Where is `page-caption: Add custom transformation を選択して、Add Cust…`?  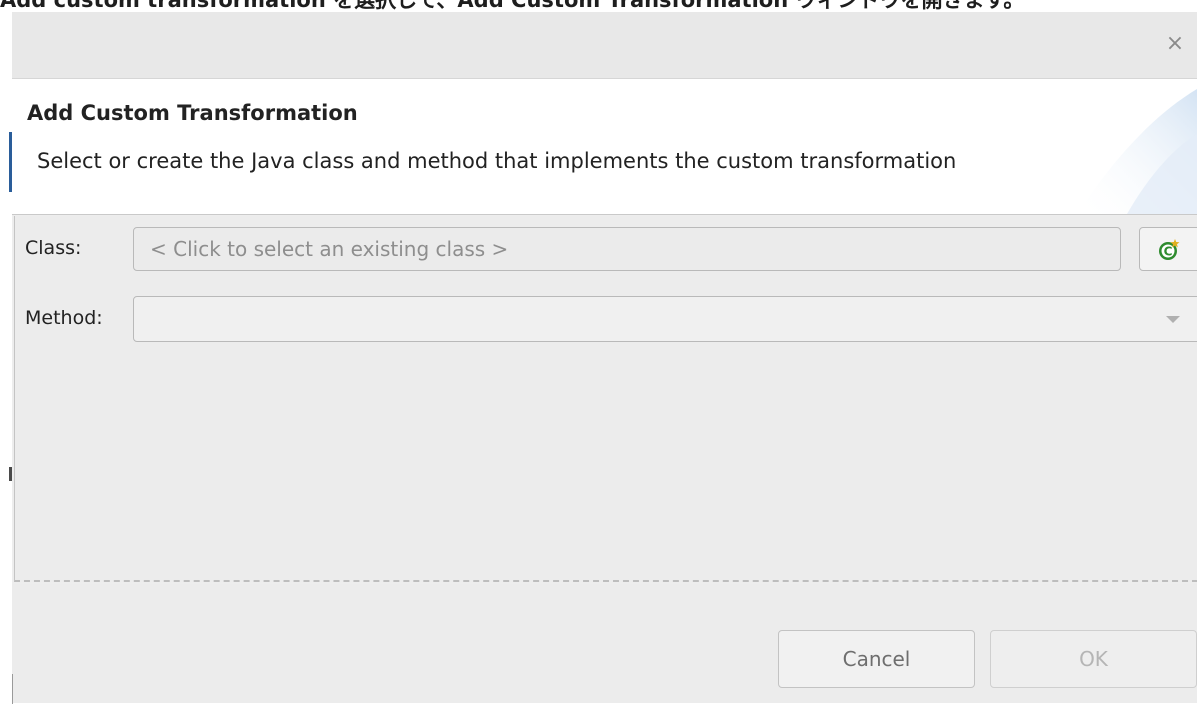
page-caption: Add custom transformation を選択して、Add Cust… is located at coordinates (512, 6).